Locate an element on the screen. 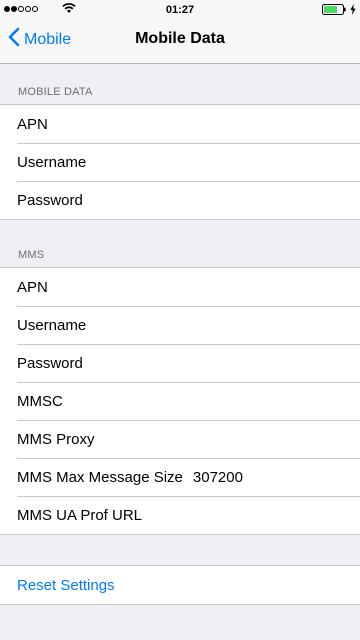 The image size is (360, 640). charging-bolt-icon is located at coordinates (353, 11).